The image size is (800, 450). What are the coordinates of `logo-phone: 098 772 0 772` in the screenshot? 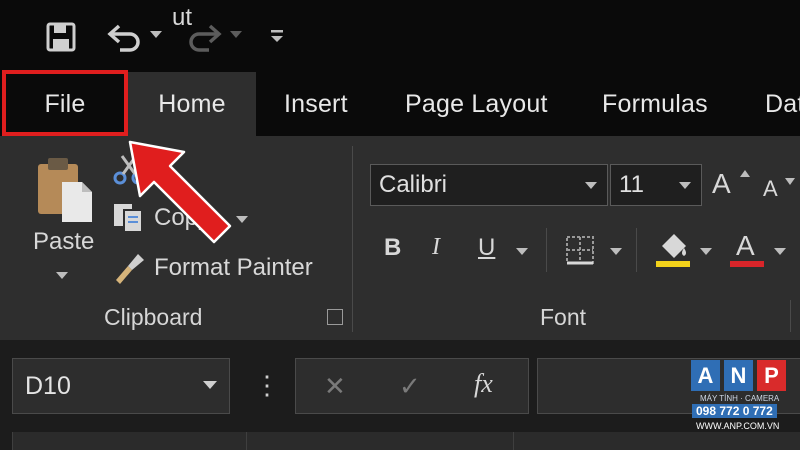 It's located at (734, 411).